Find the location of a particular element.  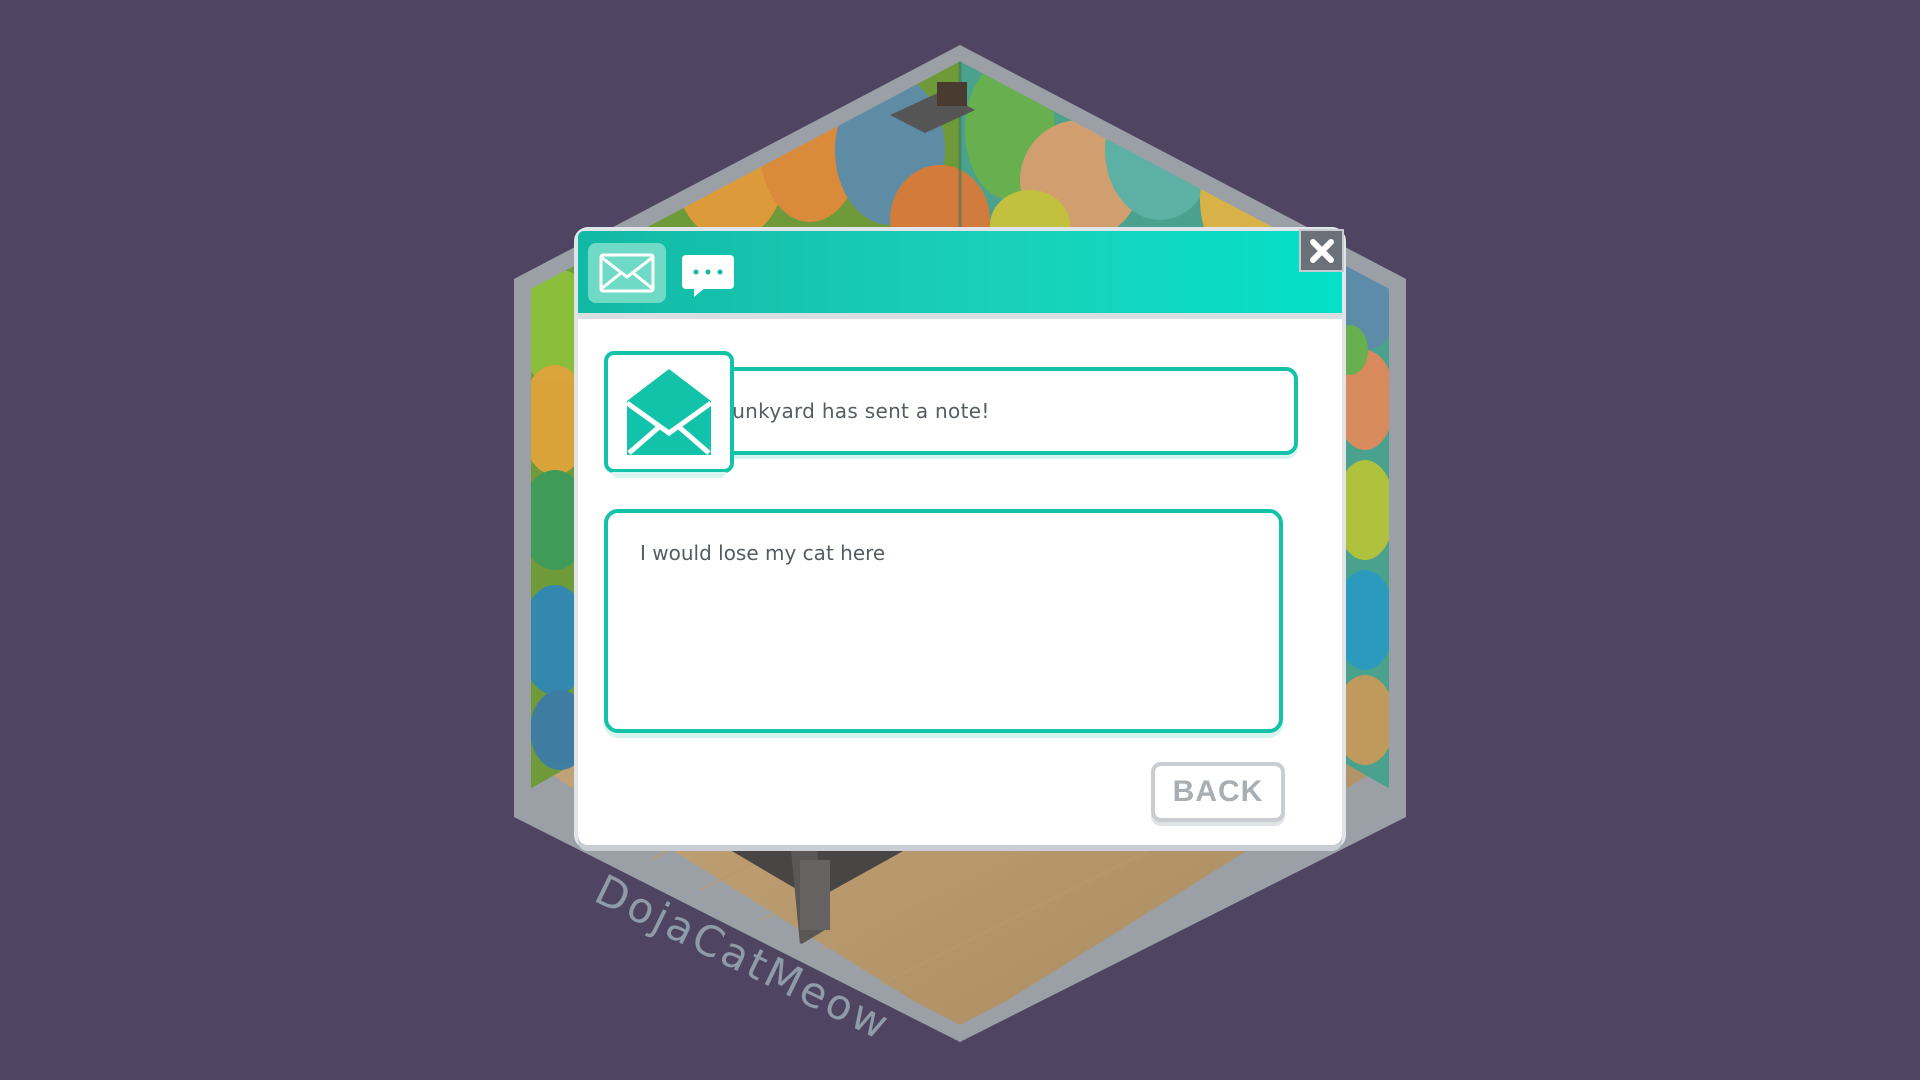

open-envelope-icon is located at coordinates (669, 412).